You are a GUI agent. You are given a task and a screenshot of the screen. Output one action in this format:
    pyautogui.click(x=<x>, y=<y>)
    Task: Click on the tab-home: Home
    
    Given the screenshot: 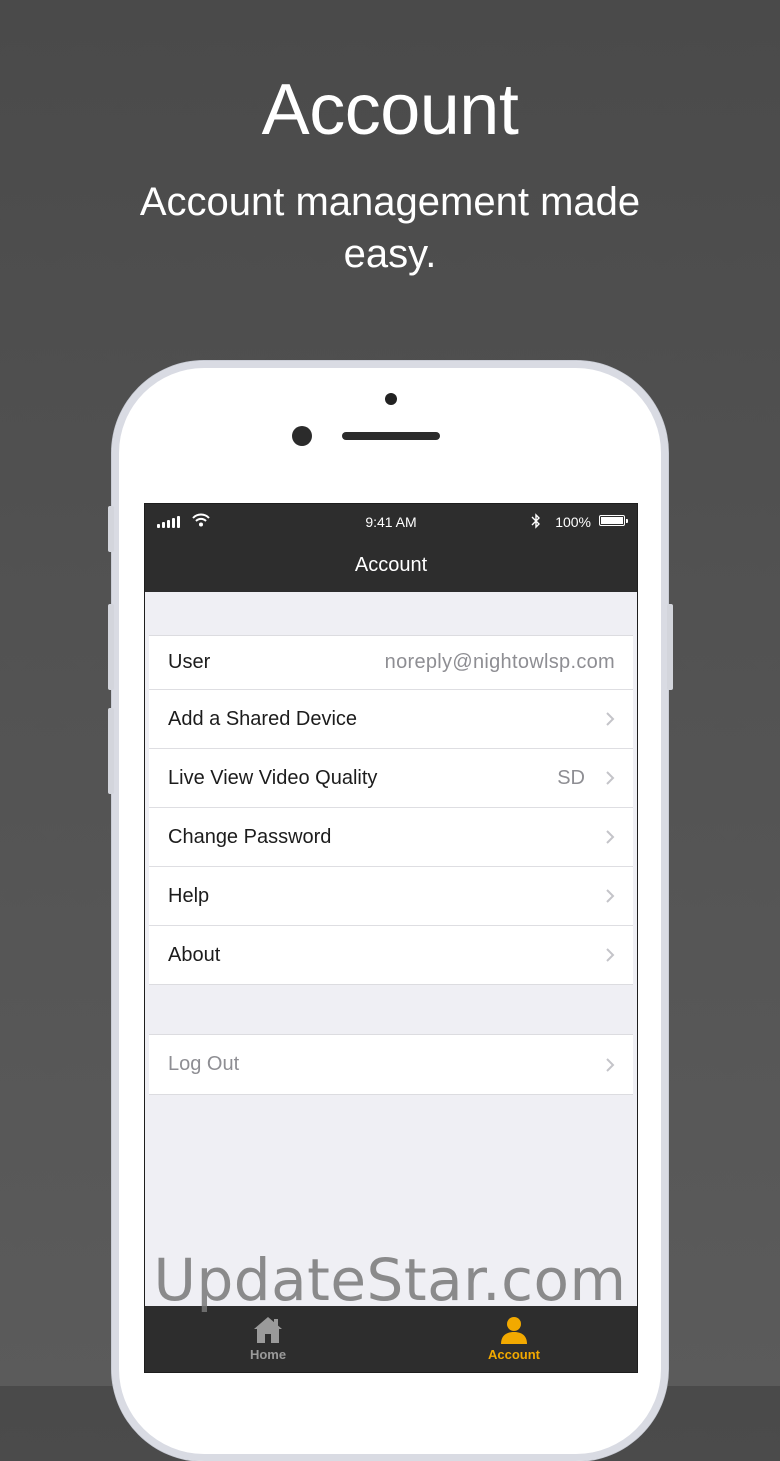 What is the action you would take?
    pyautogui.click(x=268, y=1339)
    